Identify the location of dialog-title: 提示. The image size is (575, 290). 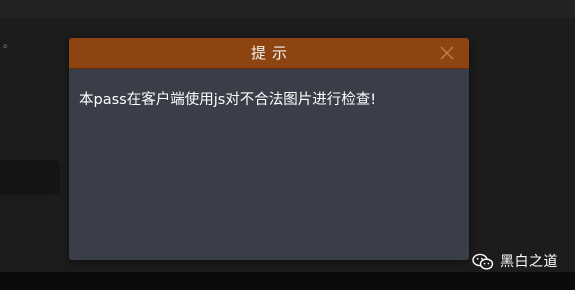
(271, 53).